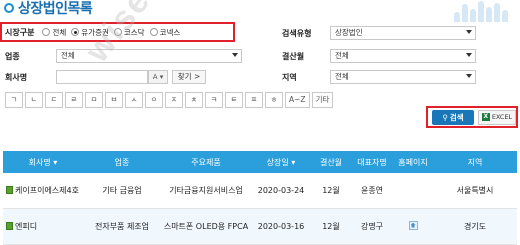  I want to click on name-label: 회사명, so click(16, 77).